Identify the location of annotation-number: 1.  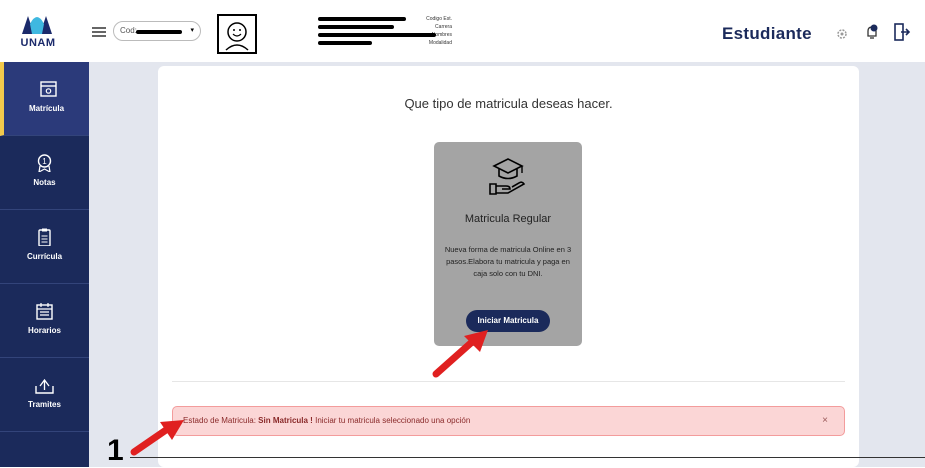
(115, 450).